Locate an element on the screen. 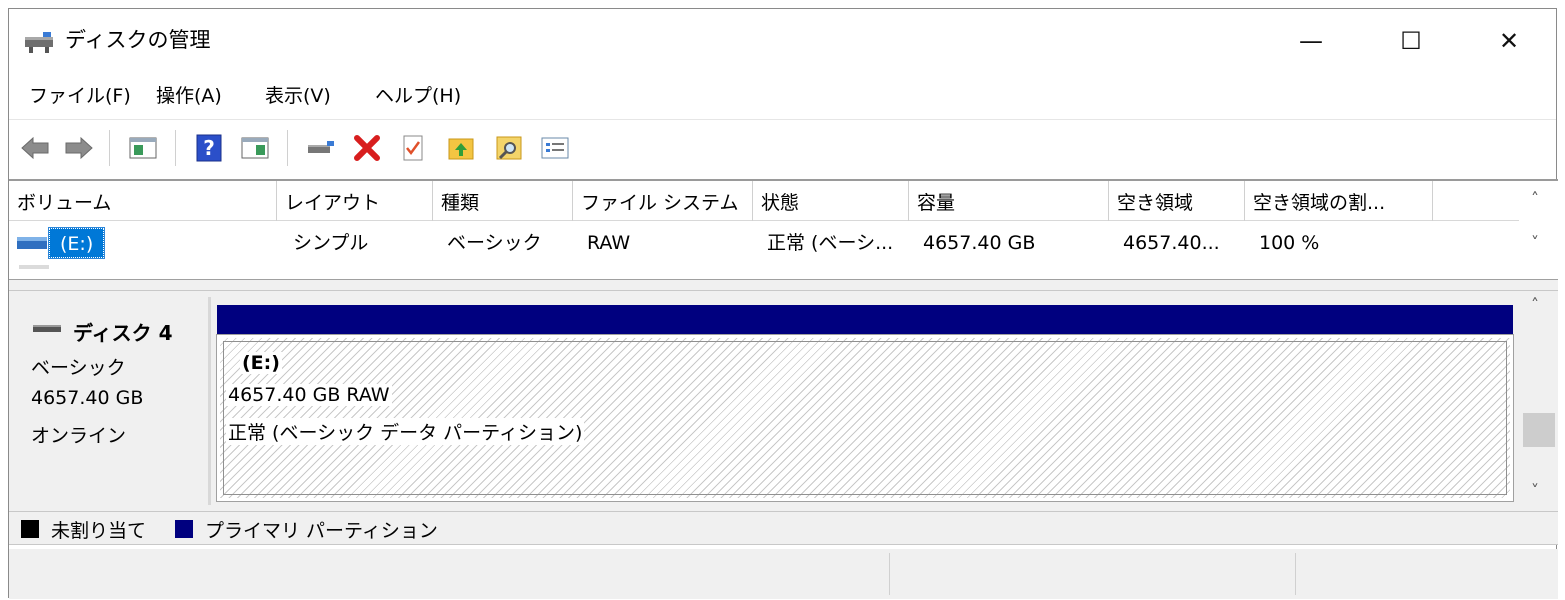  folder-up-icon is located at coordinates (461, 148).